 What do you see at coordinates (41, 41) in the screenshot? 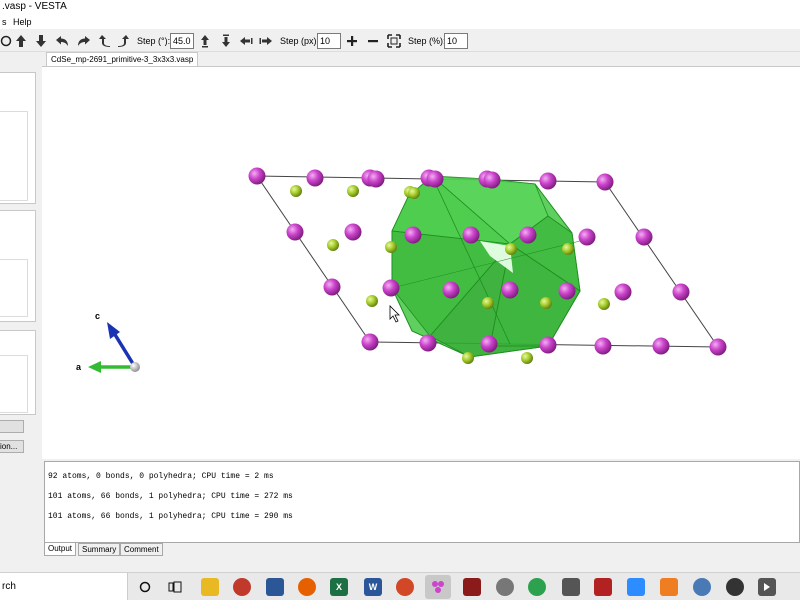
I see `arrow-down-icon` at bounding box center [41, 41].